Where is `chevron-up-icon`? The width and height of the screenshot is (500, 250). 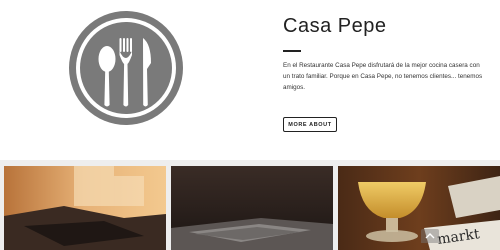
chevron-up-icon is located at coordinates (430, 236).